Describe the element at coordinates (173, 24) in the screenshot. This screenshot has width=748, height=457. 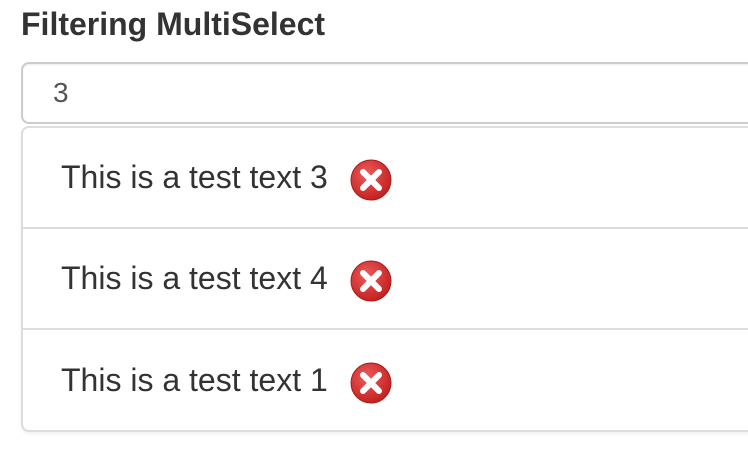
I see `page-title: Filtering MultiSelect` at that location.